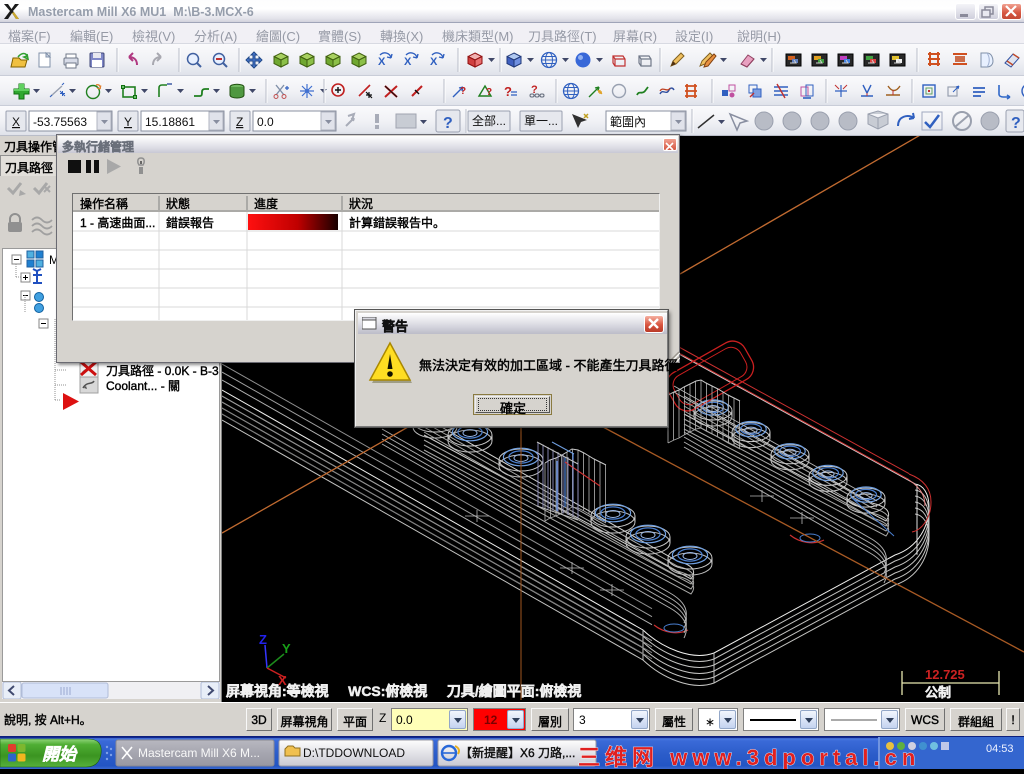  What do you see at coordinates (143, 386) in the screenshot?
I see `svg-text: Coolant... - 關` at bounding box center [143, 386].